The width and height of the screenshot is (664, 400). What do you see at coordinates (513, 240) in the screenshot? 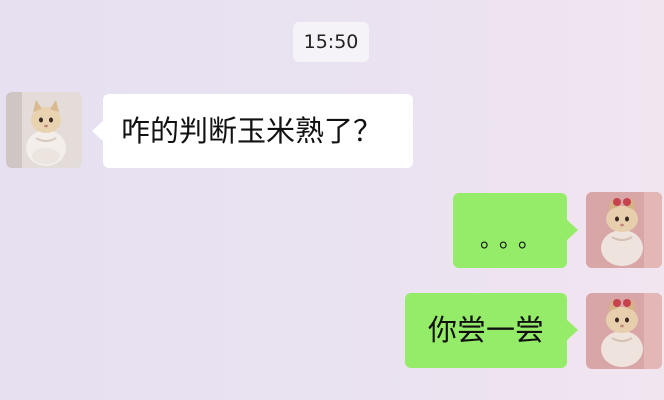
I see `message-text: 。。。` at bounding box center [513, 240].